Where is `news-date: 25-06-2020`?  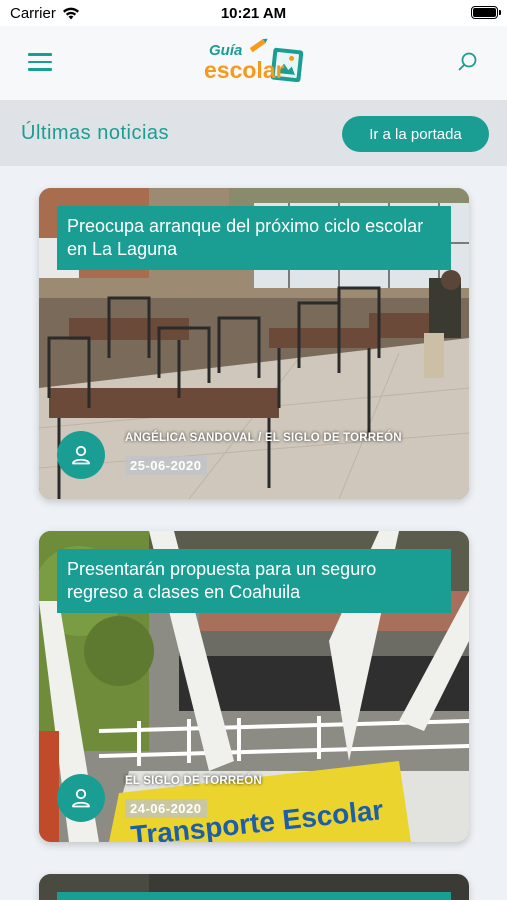 news-date: 25-06-2020 is located at coordinates (166, 465).